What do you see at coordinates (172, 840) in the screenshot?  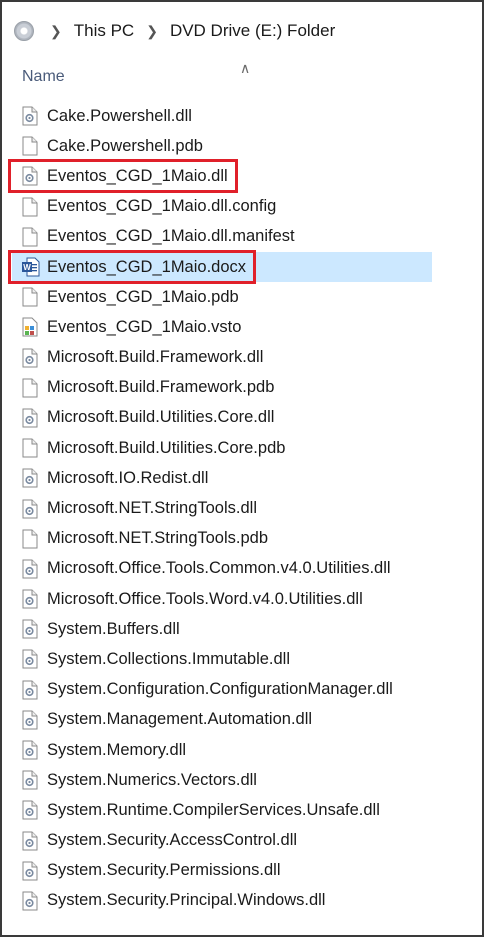 I see `file-name: System.Security.AccessControl.dll` at bounding box center [172, 840].